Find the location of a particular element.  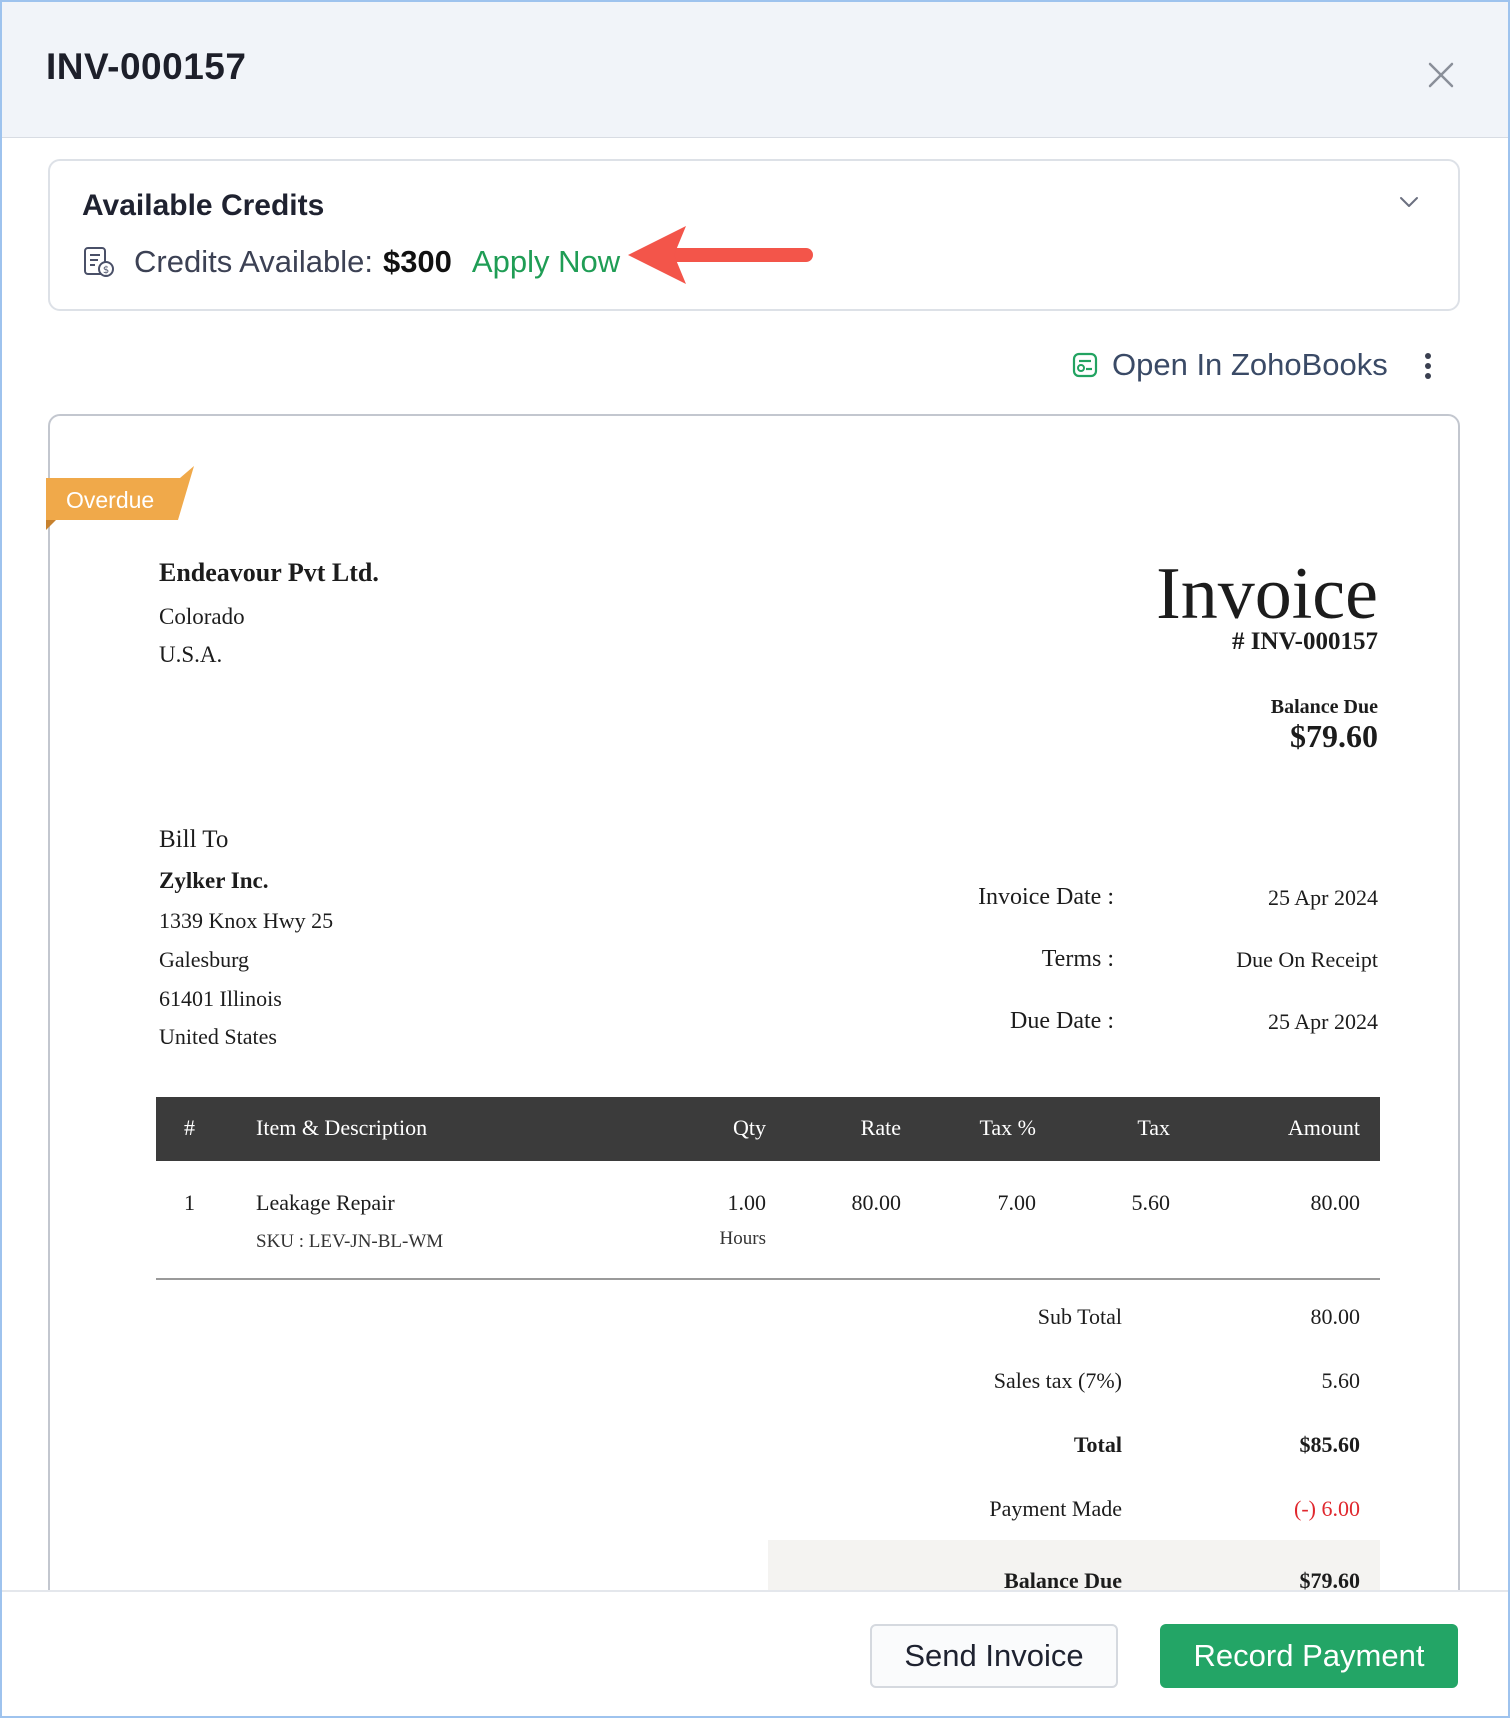

credits-available-label: Credits Available: is located at coordinates (253, 261).